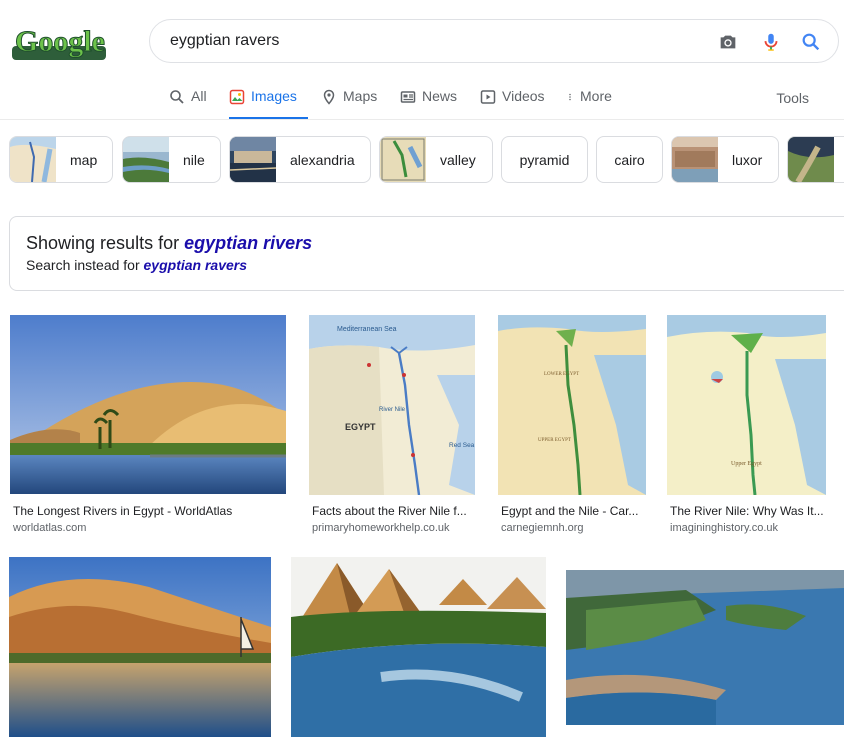 The width and height of the screenshot is (844, 743). Describe the element at coordinates (322, 159) in the screenshot. I see `chip-label: alexandria` at that location.